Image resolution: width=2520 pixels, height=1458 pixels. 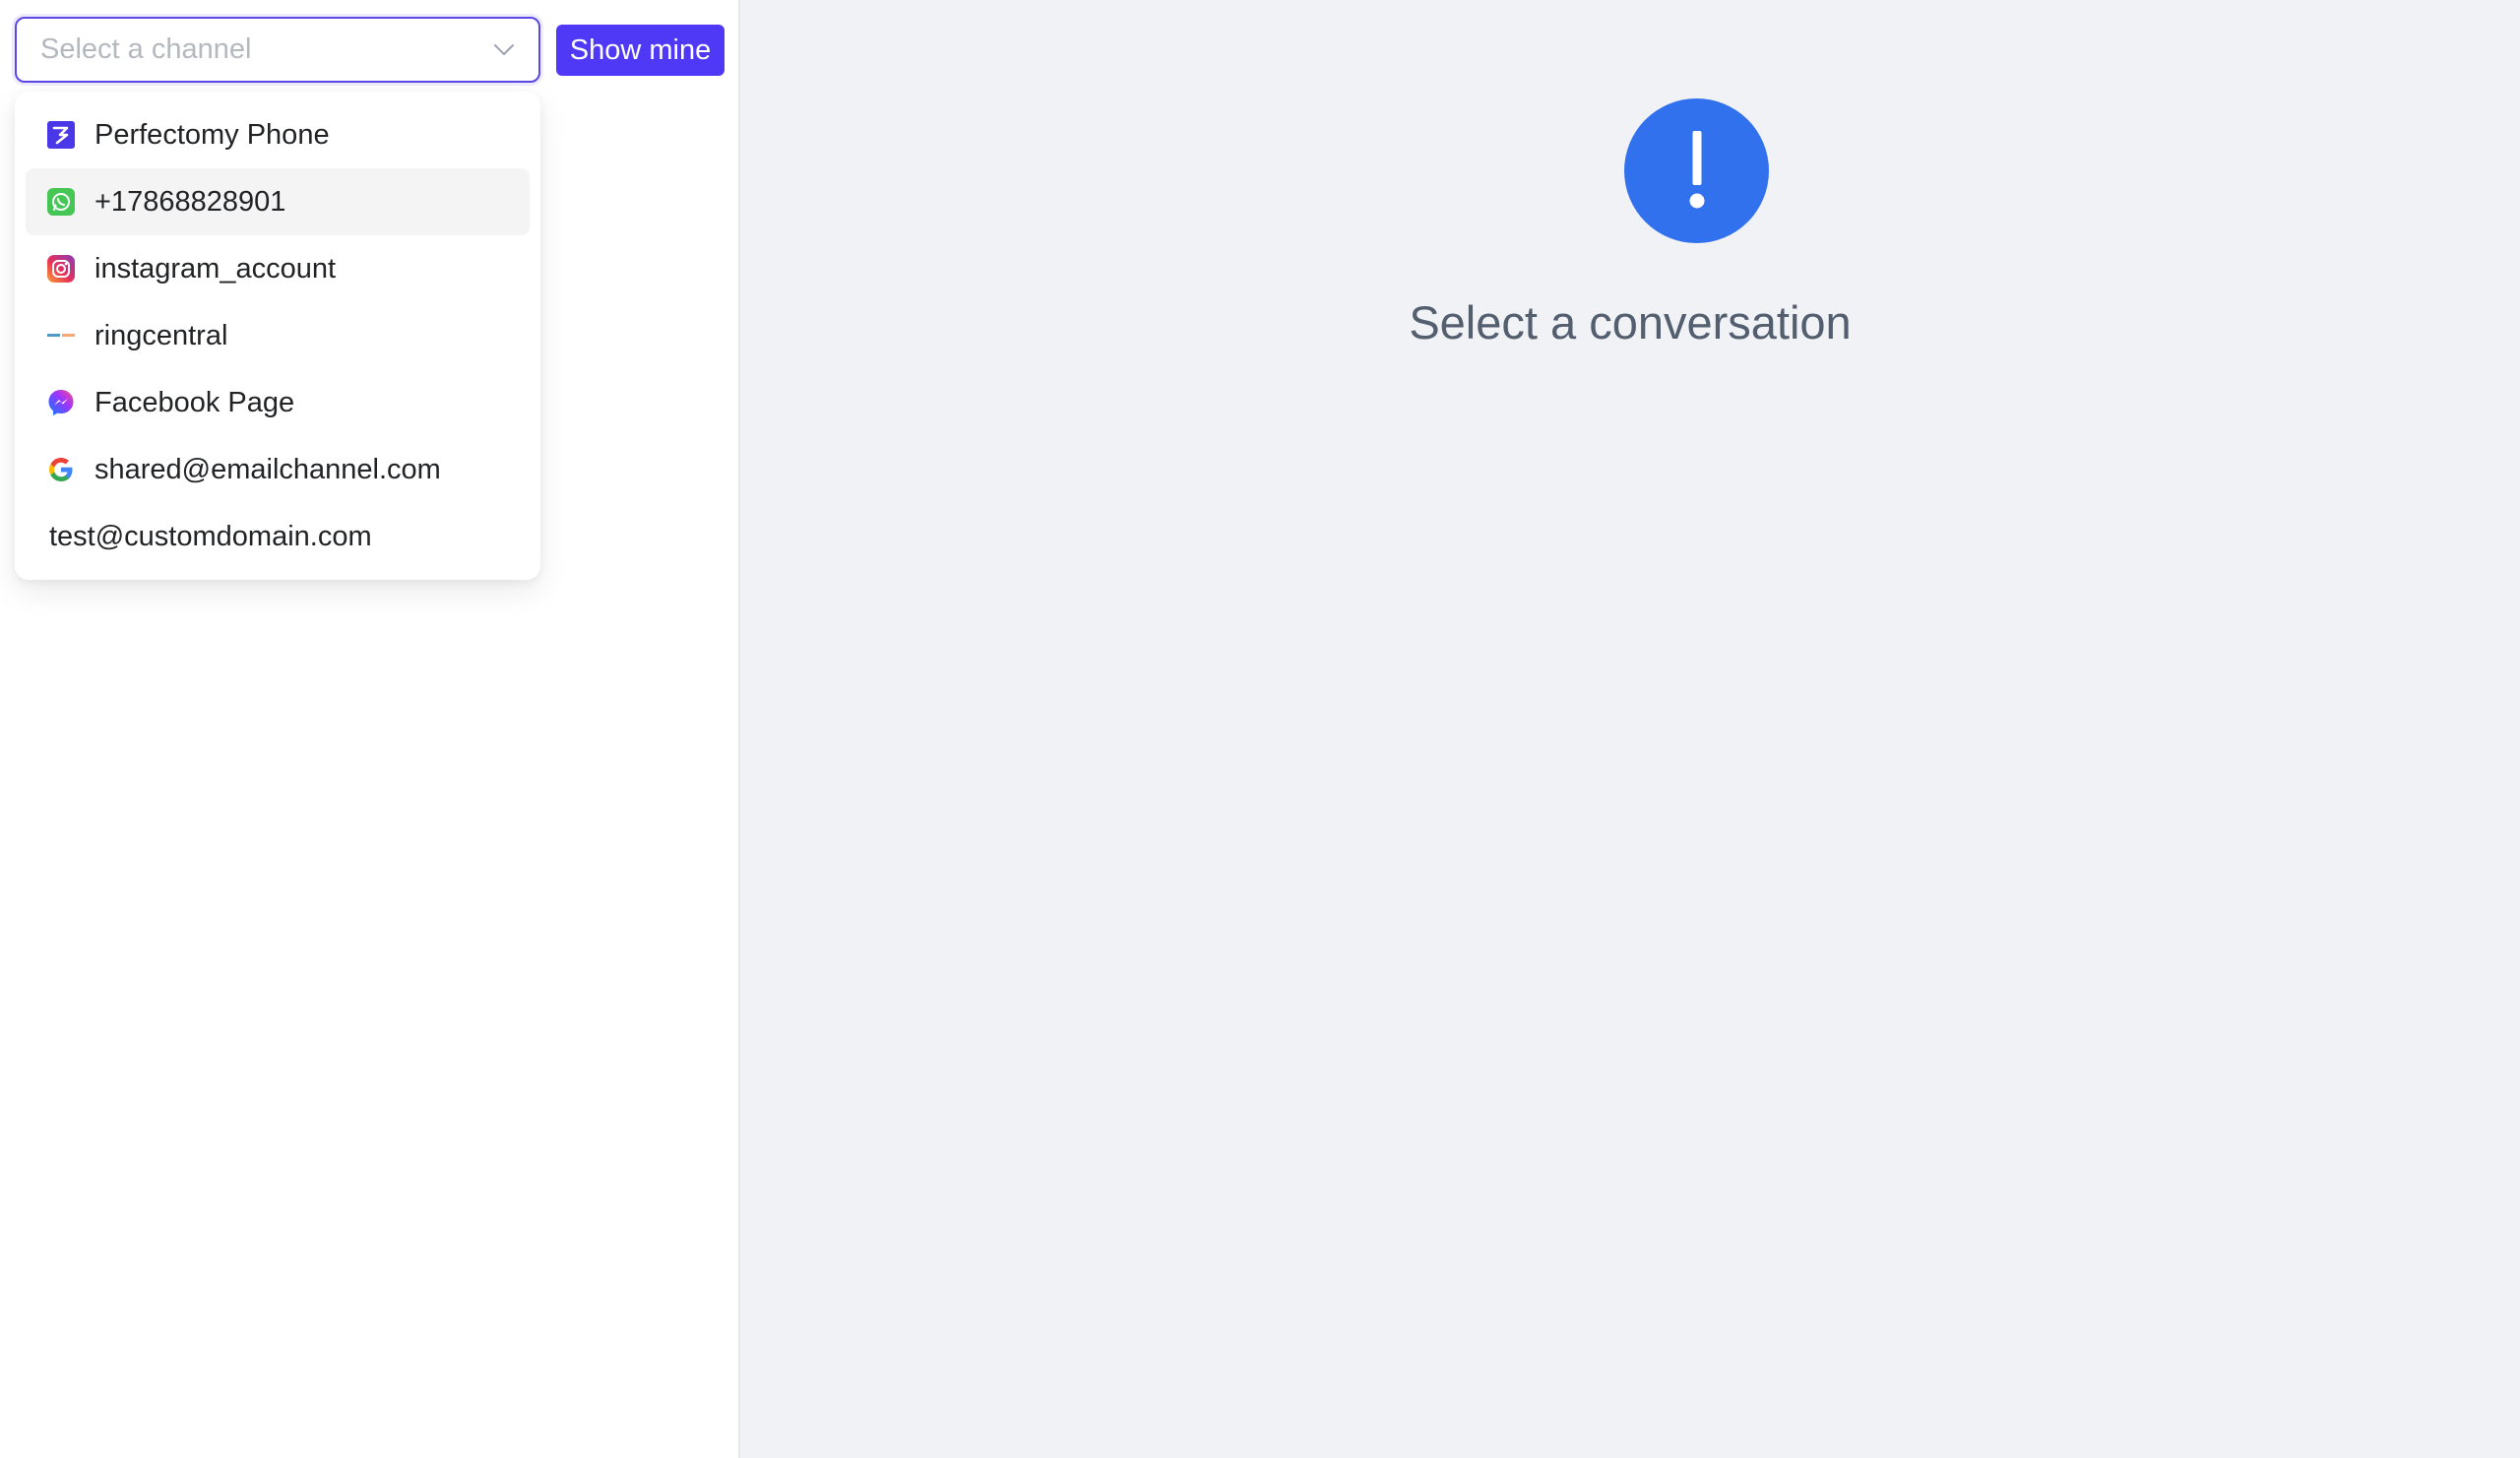 I want to click on channel-option-label: +17868828901, so click(x=190, y=201).